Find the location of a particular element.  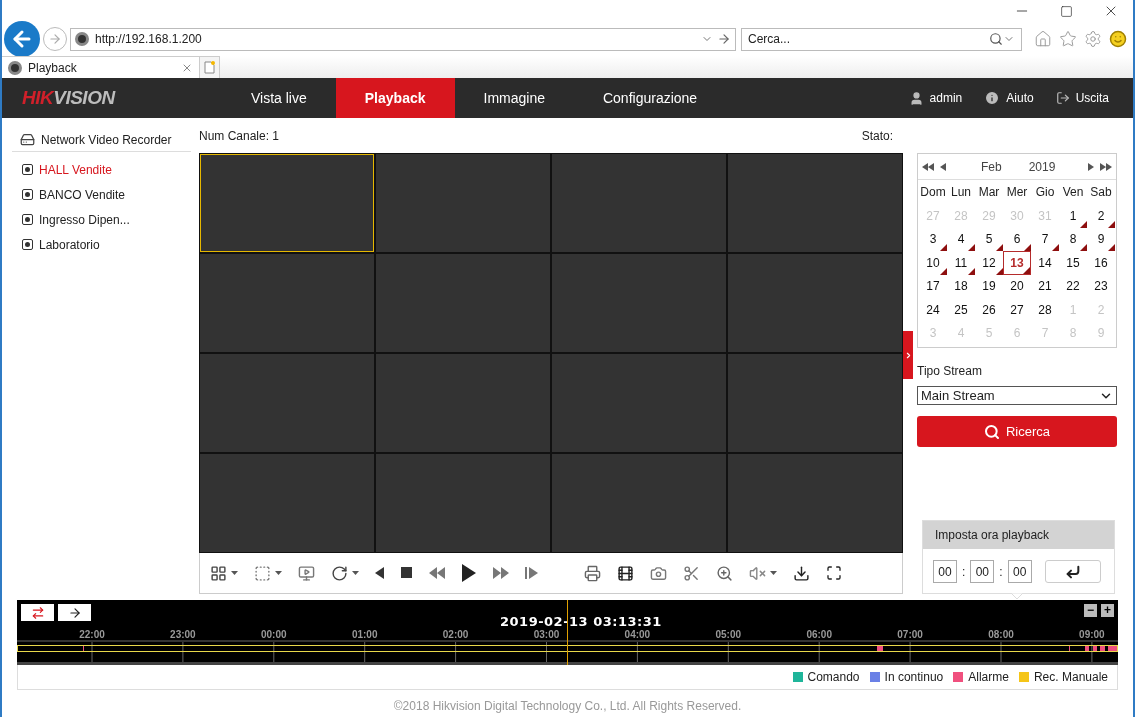

logout-icon is located at coordinates (1062, 98).